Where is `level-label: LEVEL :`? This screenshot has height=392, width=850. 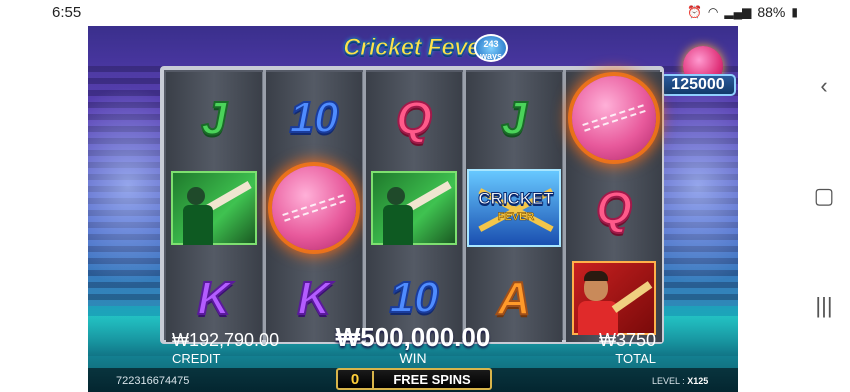 level-label: LEVEL : is located at coordinates (668, 381).